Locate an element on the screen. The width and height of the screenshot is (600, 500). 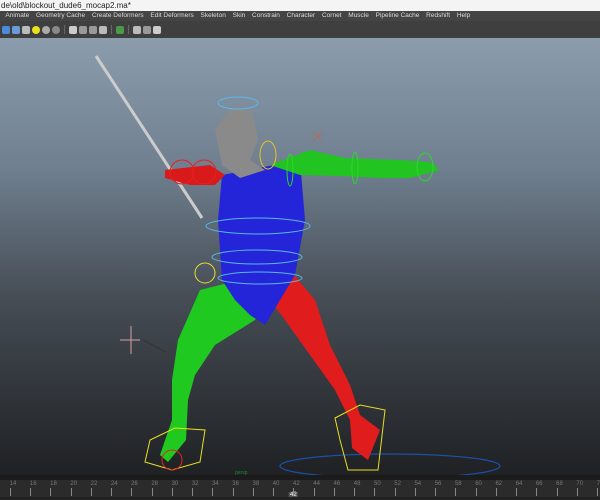
menu-geometry-cache: Geometry Cache is located at coordinates (61, 16).